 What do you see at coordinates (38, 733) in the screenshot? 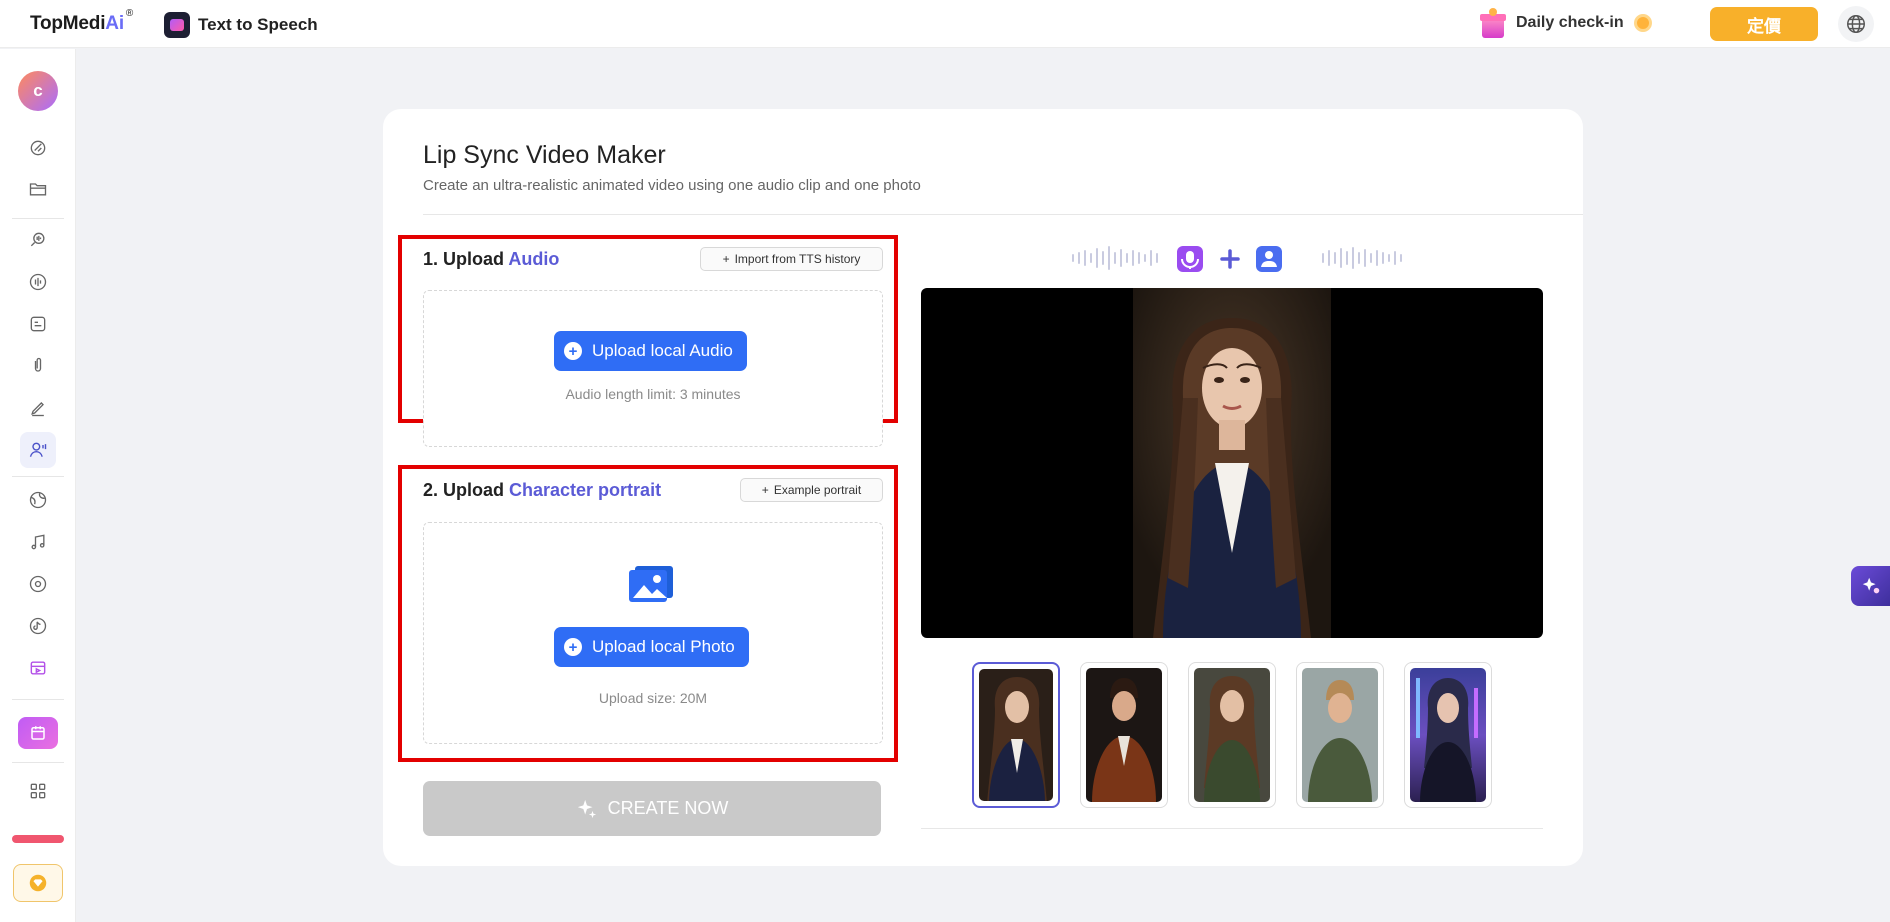
I see `calendar-icon` at bounding box center [38, 733].